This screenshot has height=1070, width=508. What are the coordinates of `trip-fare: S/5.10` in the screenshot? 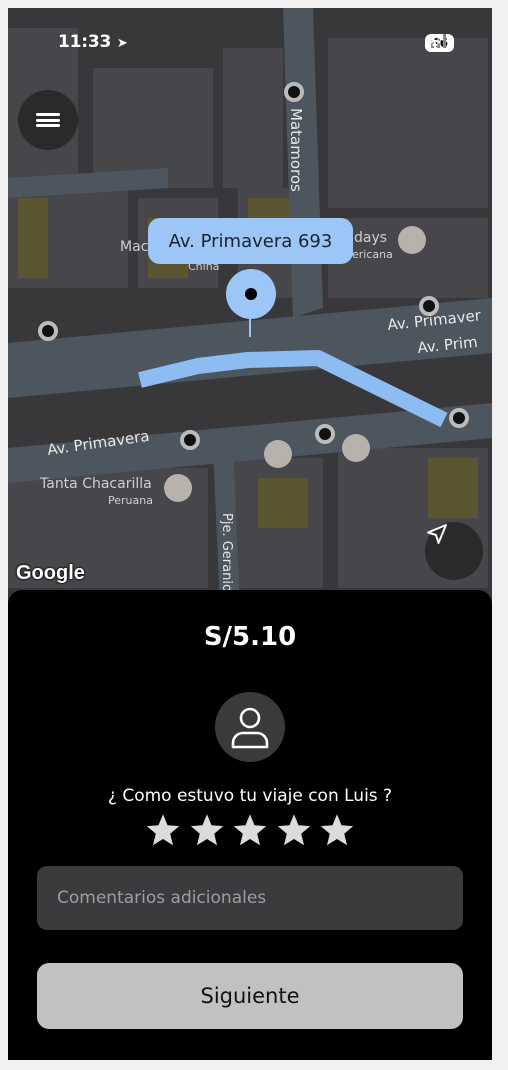 It's located at (250, 637).